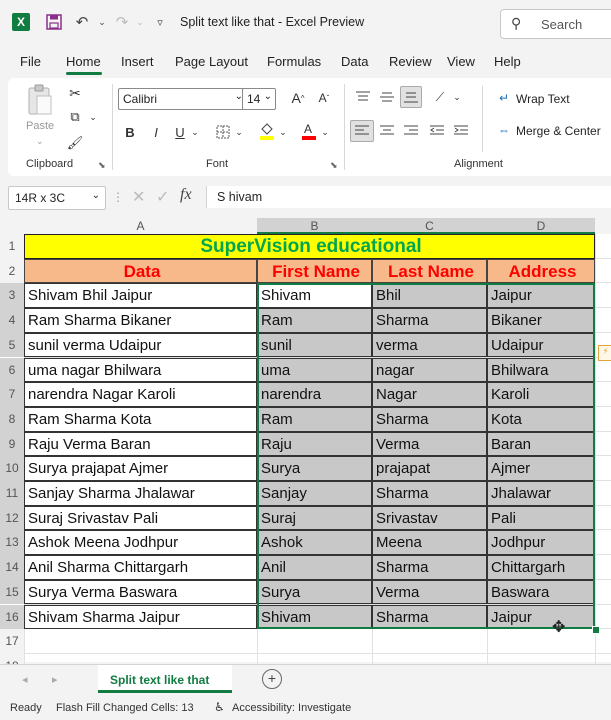 This screenshot has height=720, width=611. Describe the element at coordinates (239, 132) in the screenshot. I see `borders-dropdown-icon: ⌄` at that location.